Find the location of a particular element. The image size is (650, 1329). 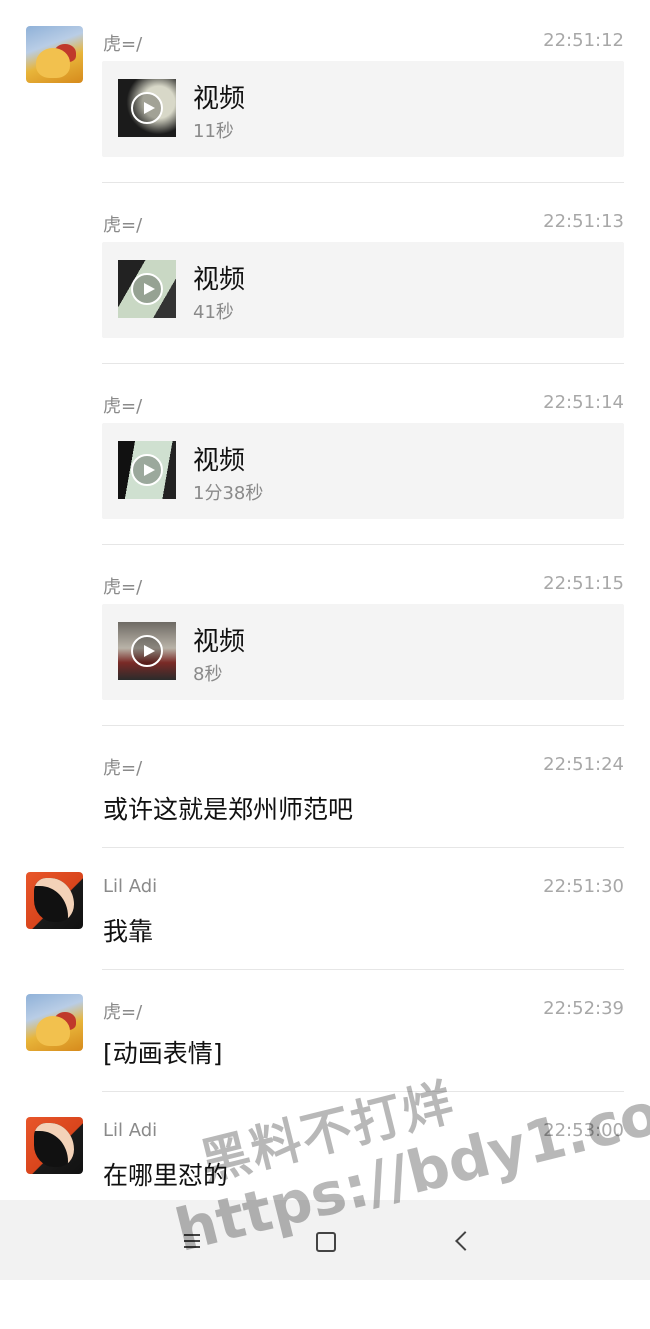

back-icon is located at coordinates (461, 1241).